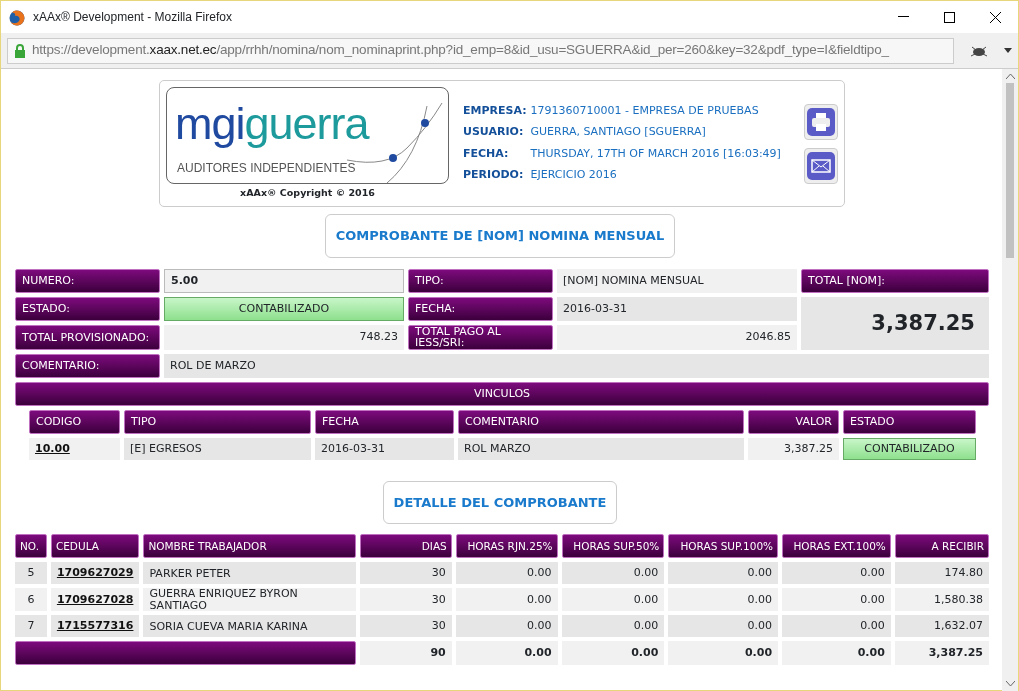 Image resolution: width=1019 pixels, height=691 pixels. Describe the element at coordinates (17, 17) in the screenshot. I see `browser-logo-icon` at that location.